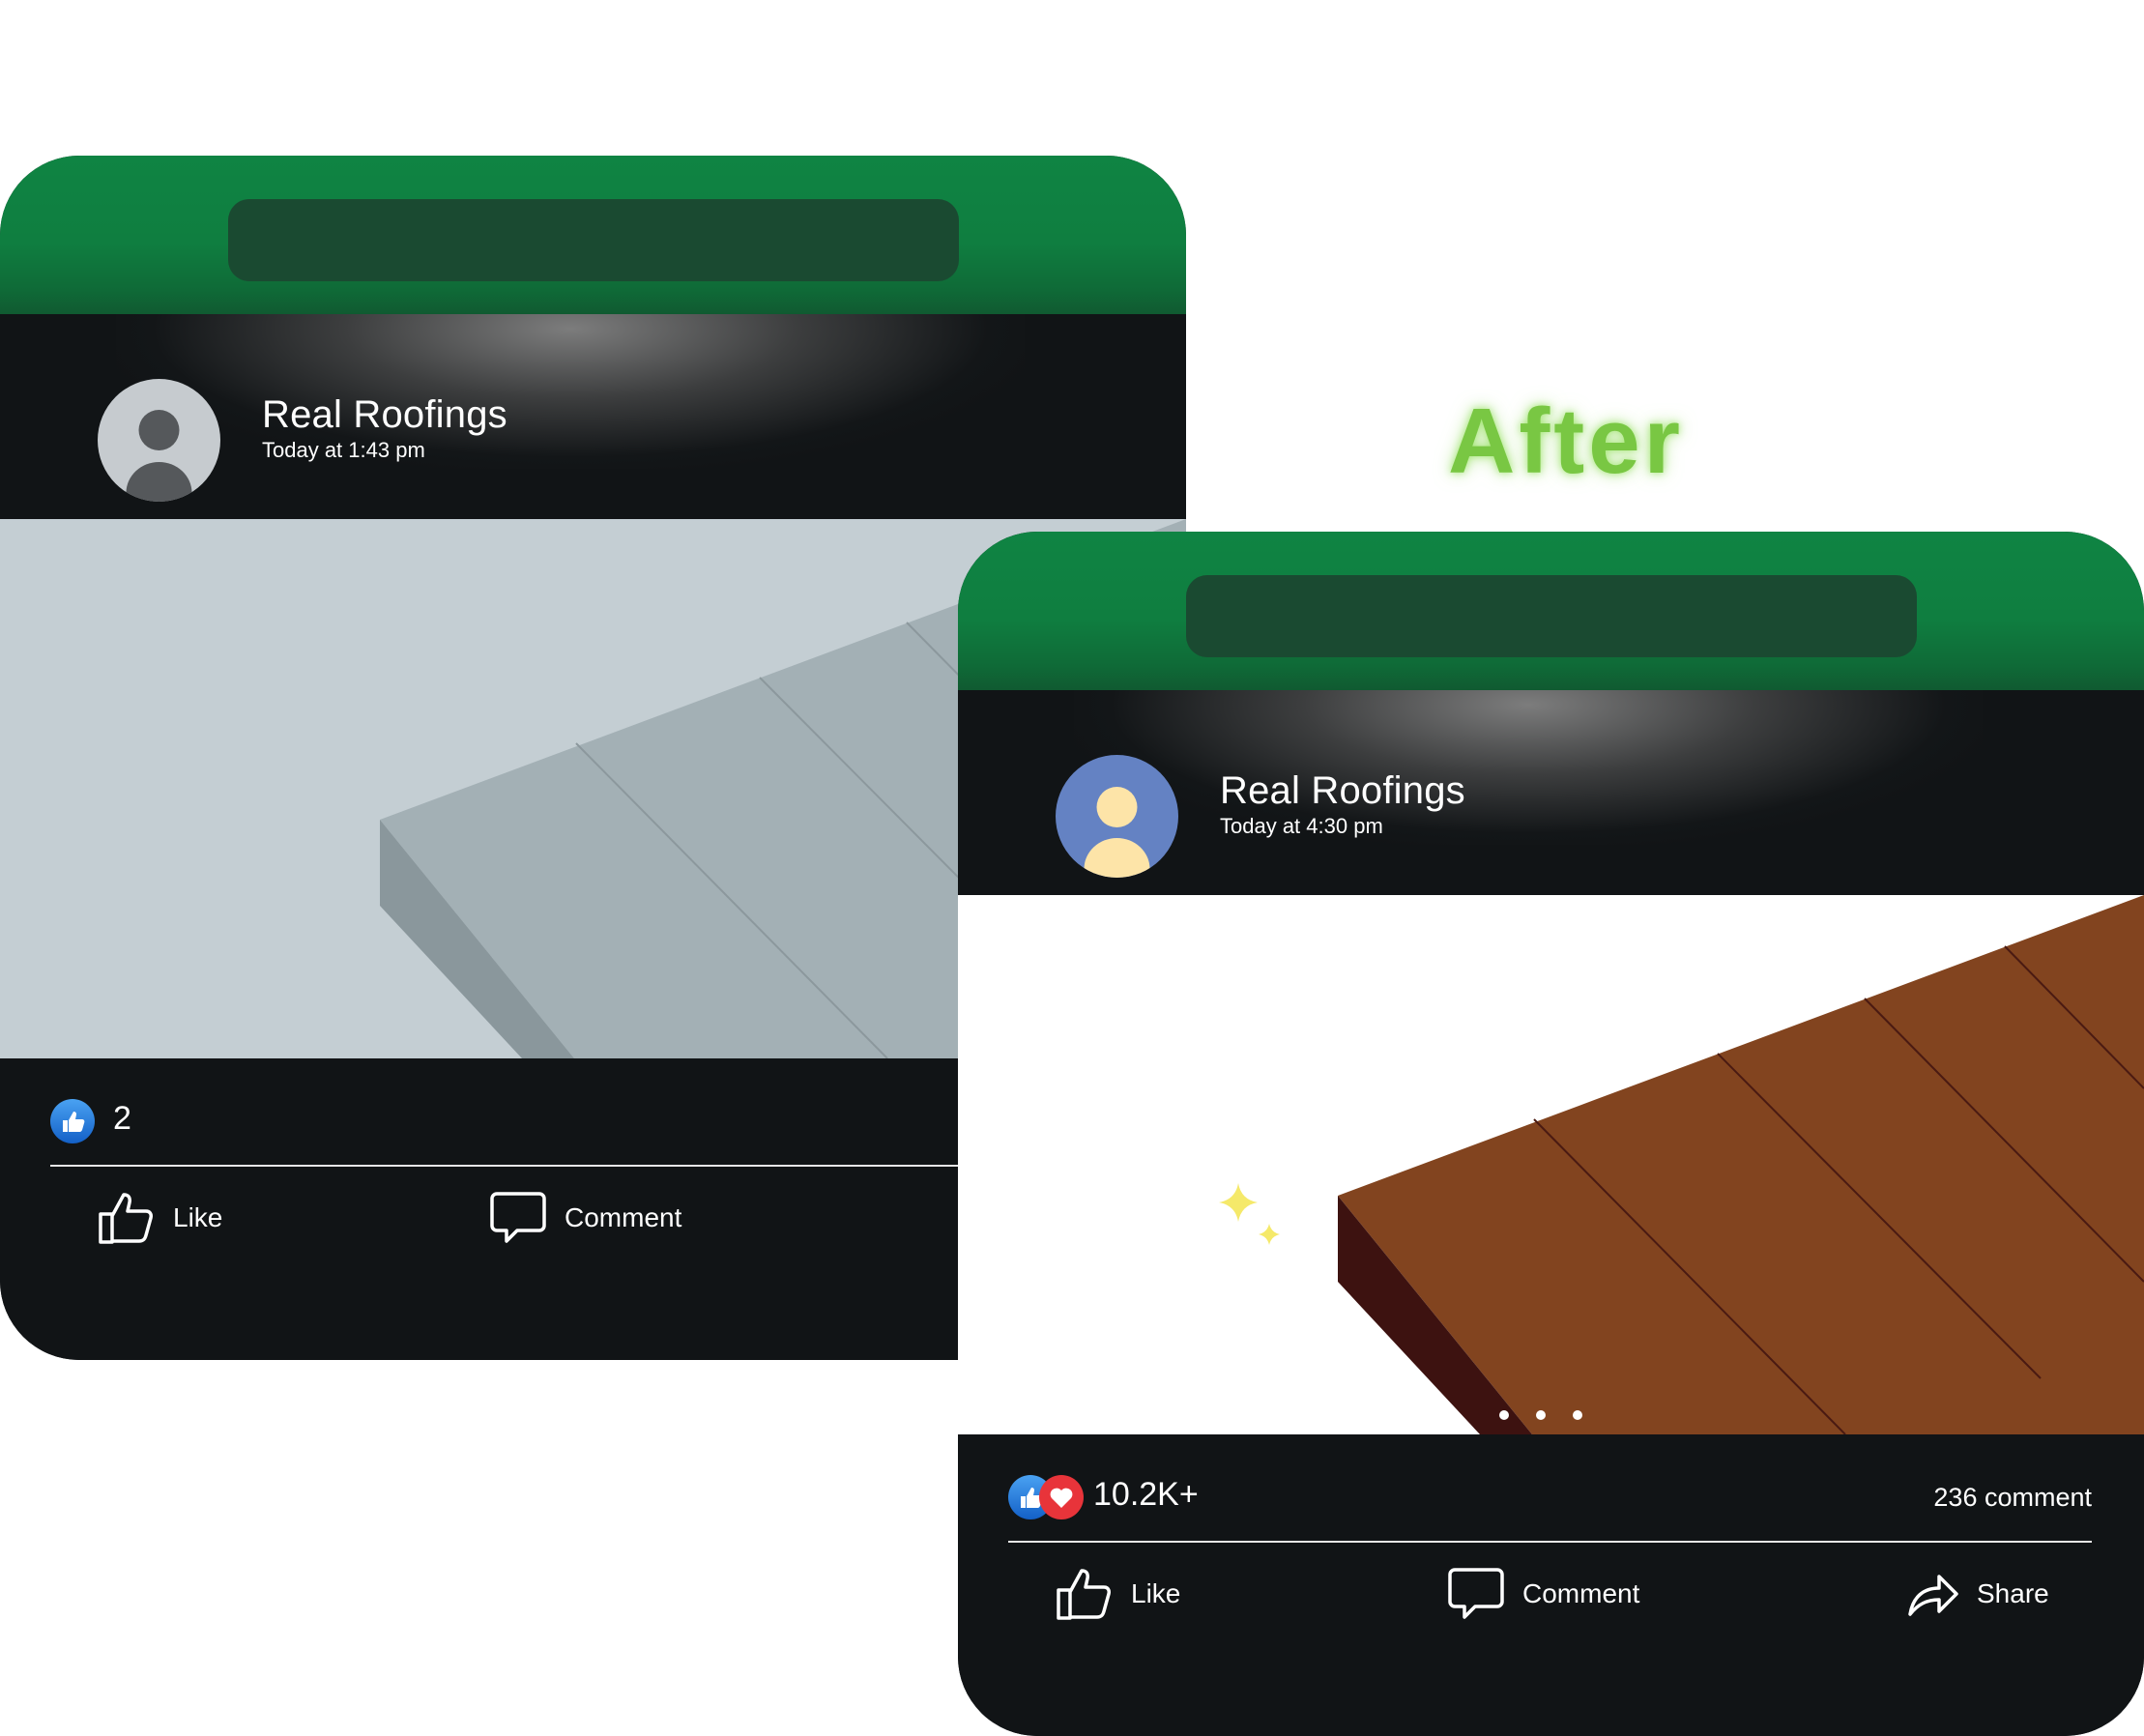 This screenshot has height=1736, width=2144. I want to click on comment-count: 236 comment, so click(2013, 1498).